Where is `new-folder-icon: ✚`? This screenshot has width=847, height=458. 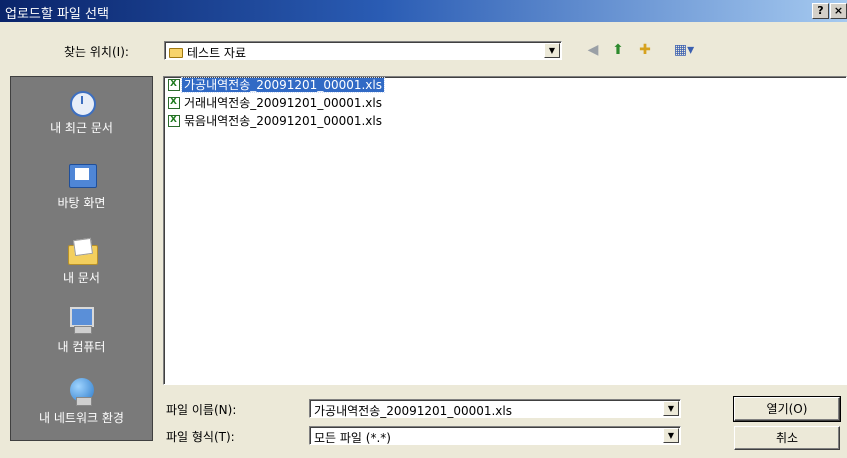
new-folder-icon: ✚ is located at coordinates (645, 50).